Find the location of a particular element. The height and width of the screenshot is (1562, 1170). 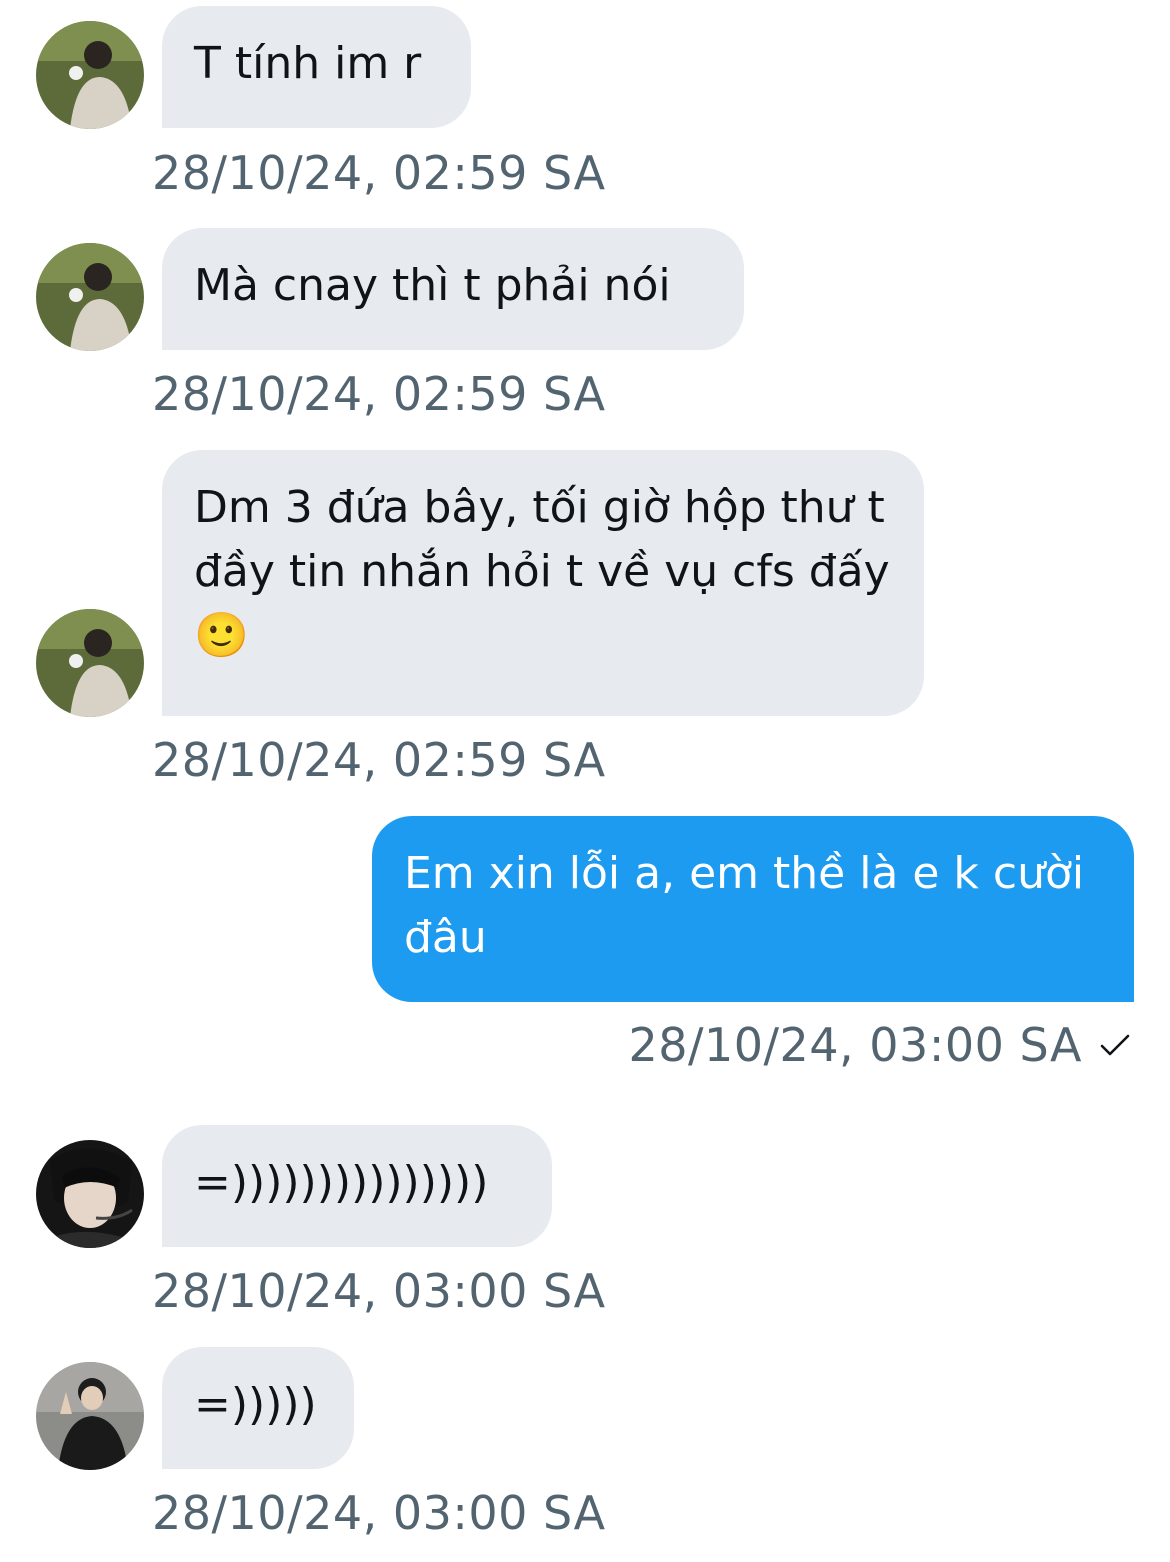

message-bubble: =))))) is located at coordinates (258, 1408).